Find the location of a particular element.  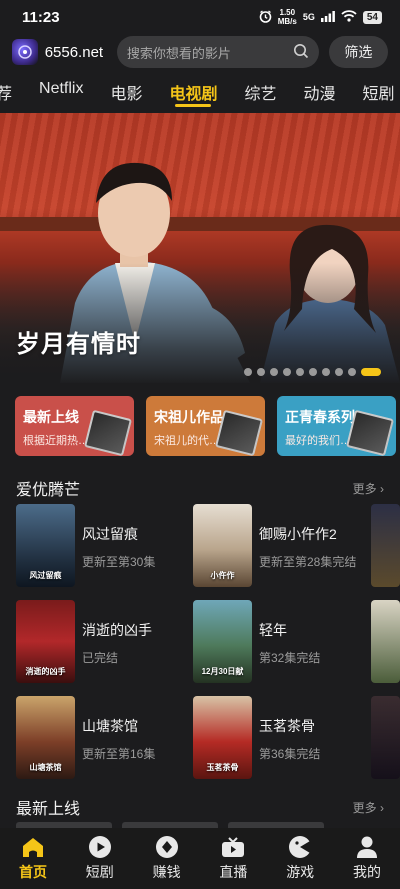

drama-update: 更新至第16集 is located at coordinates (119, 754).